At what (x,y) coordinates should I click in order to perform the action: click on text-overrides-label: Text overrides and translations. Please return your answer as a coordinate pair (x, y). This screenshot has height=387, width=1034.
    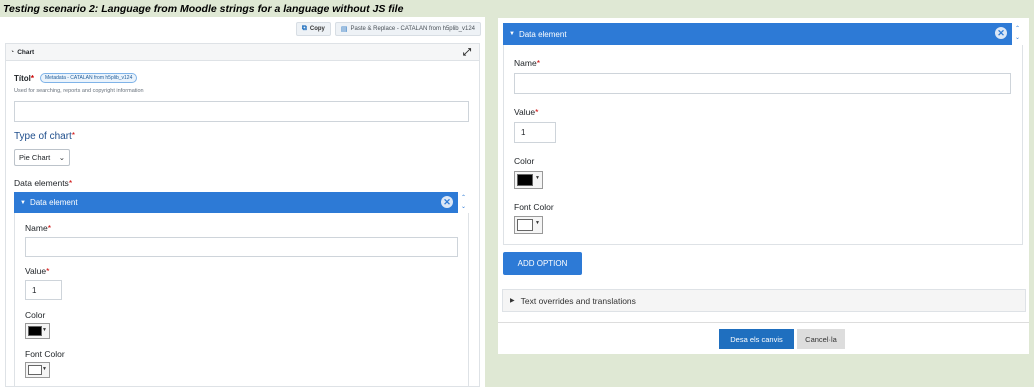
    Looking at the image, I should click on (578, 300).